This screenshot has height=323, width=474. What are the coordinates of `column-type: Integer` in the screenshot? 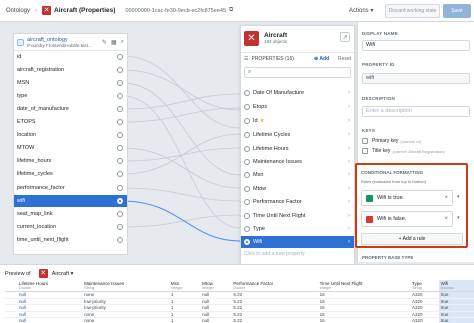 It's located at (208, 288).